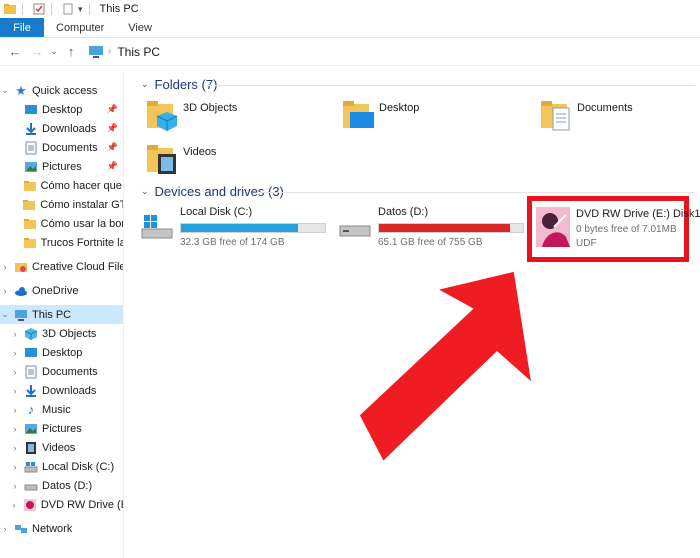 The height and width of the screenshot is (558, 700). Describe the element at coordinates (31, 147) in the screenshot. I see `document-icon` at that location.